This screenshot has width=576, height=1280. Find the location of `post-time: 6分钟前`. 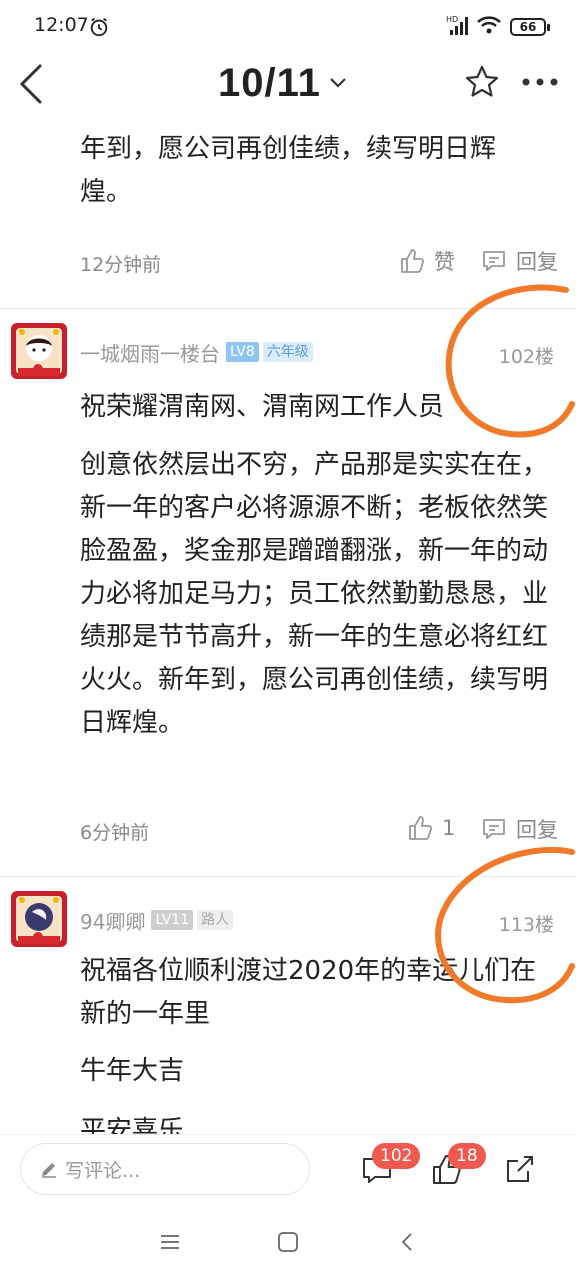

post-time: 6分钟前 is located at coordinates (115, 833).